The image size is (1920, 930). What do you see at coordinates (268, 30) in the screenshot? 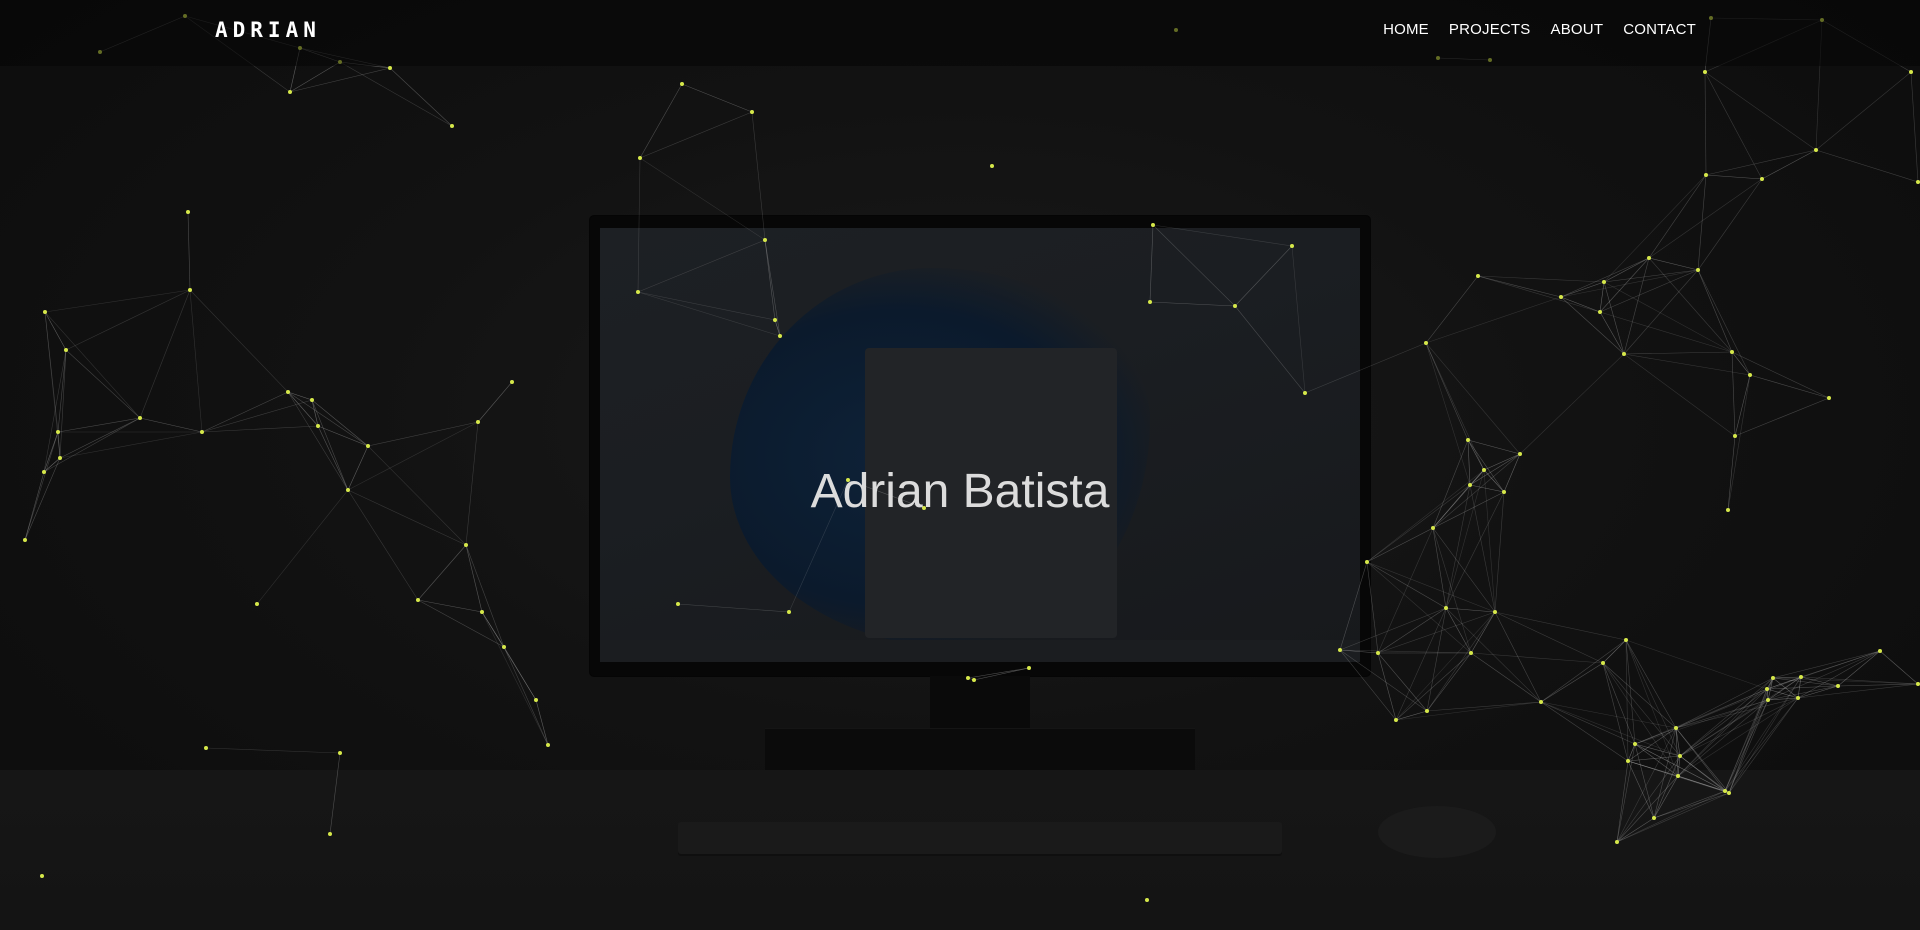
I see `site-logo: ADRIAN` at bounding box center [268, 30].